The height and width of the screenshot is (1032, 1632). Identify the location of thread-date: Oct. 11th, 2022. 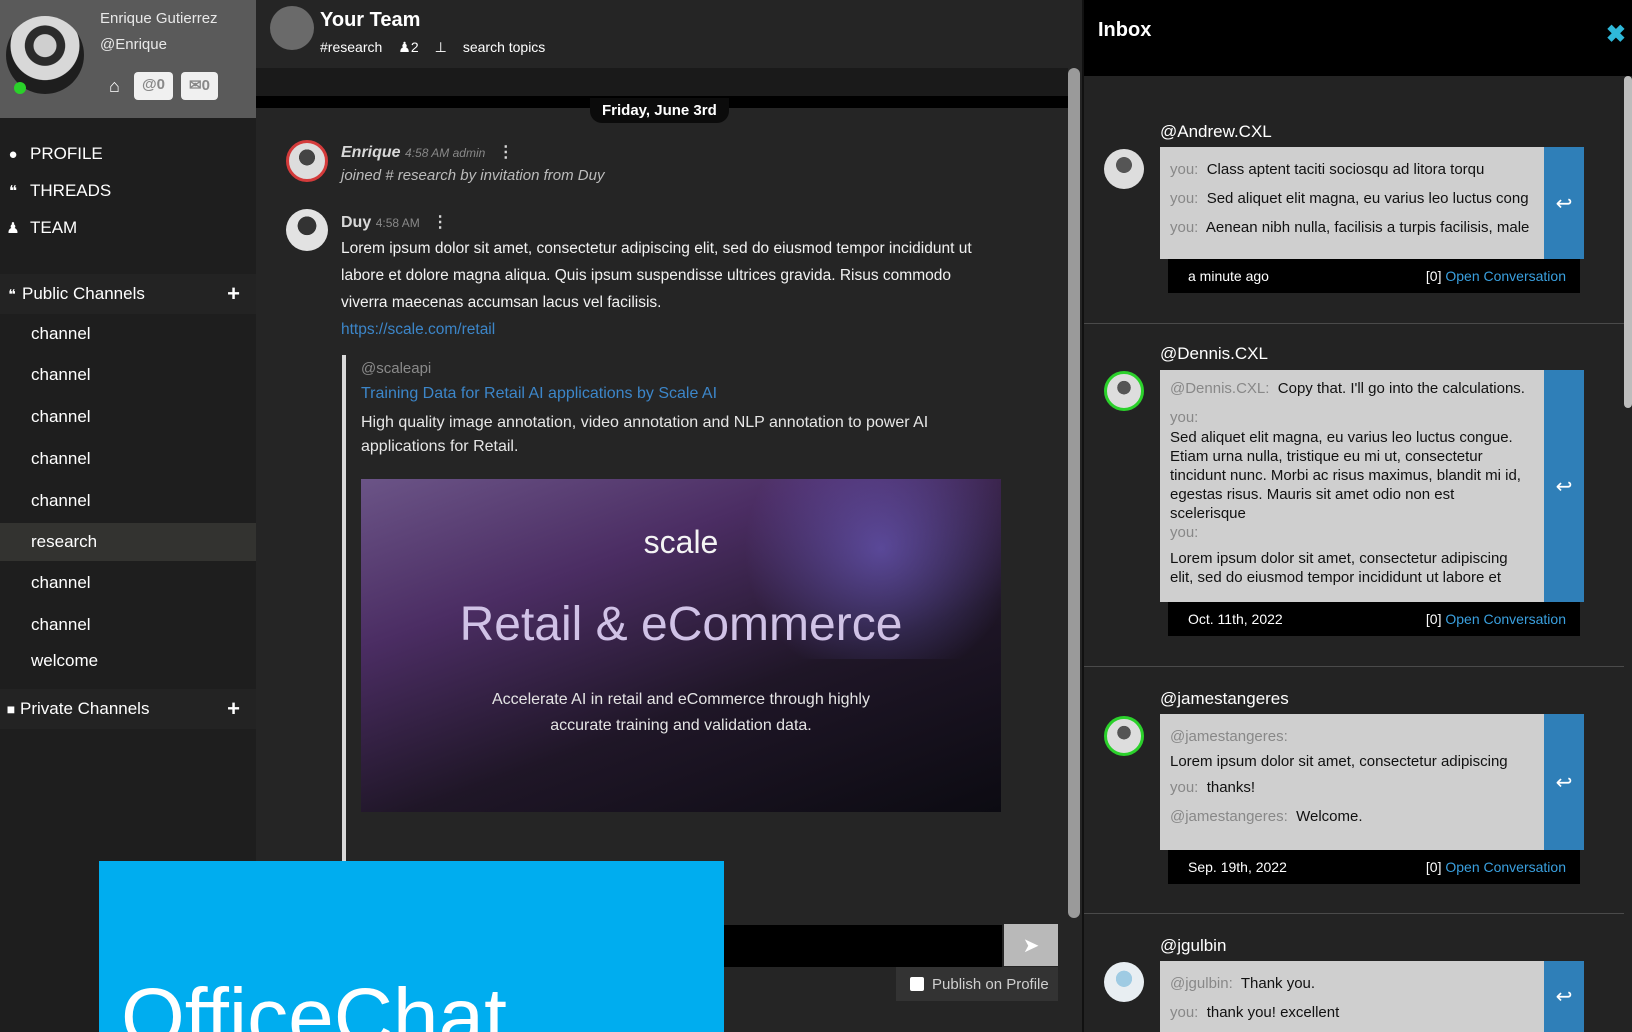
(1235, 619).